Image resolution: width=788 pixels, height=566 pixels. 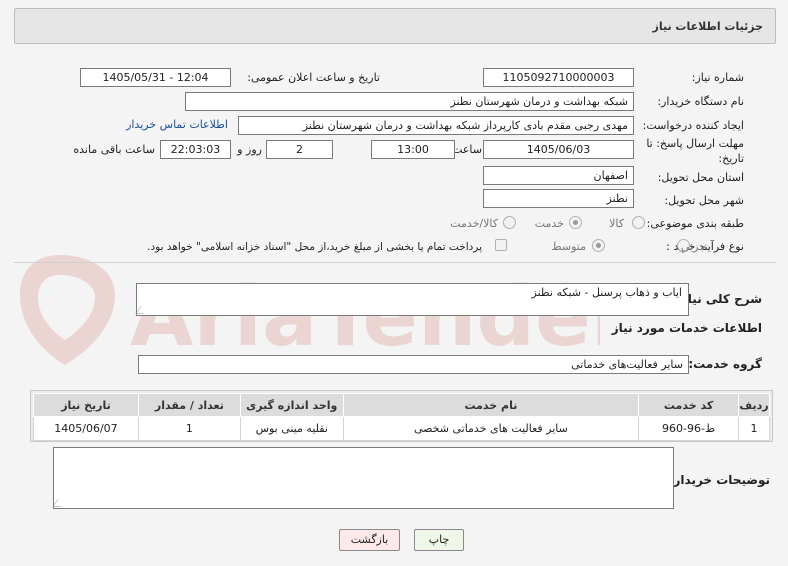 I want to click on requester-label: ایجاد کننده درخواست:, so click(x=693, y=125).